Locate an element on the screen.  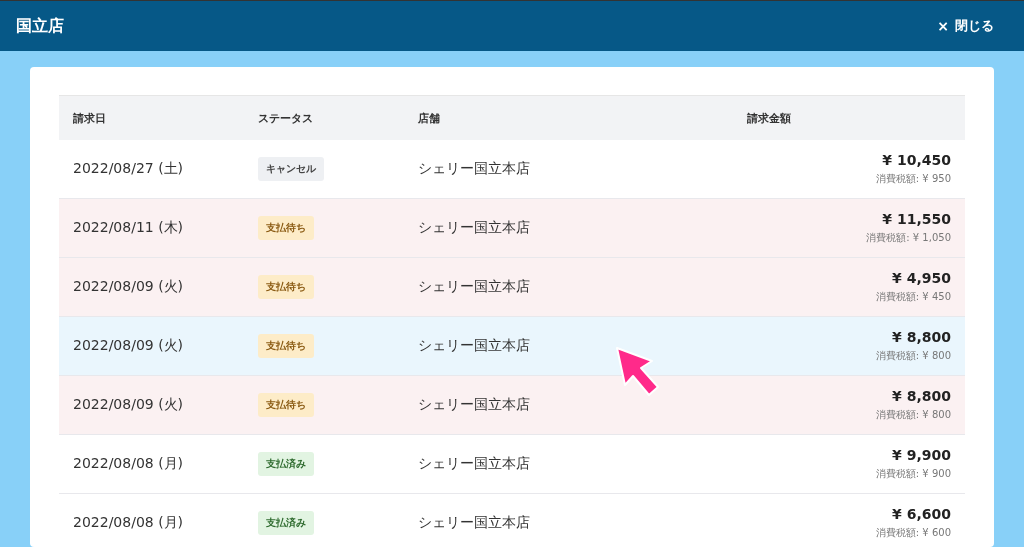
tax-text: 消費税額: ¥ 900 is located at coordinates (913, 474).